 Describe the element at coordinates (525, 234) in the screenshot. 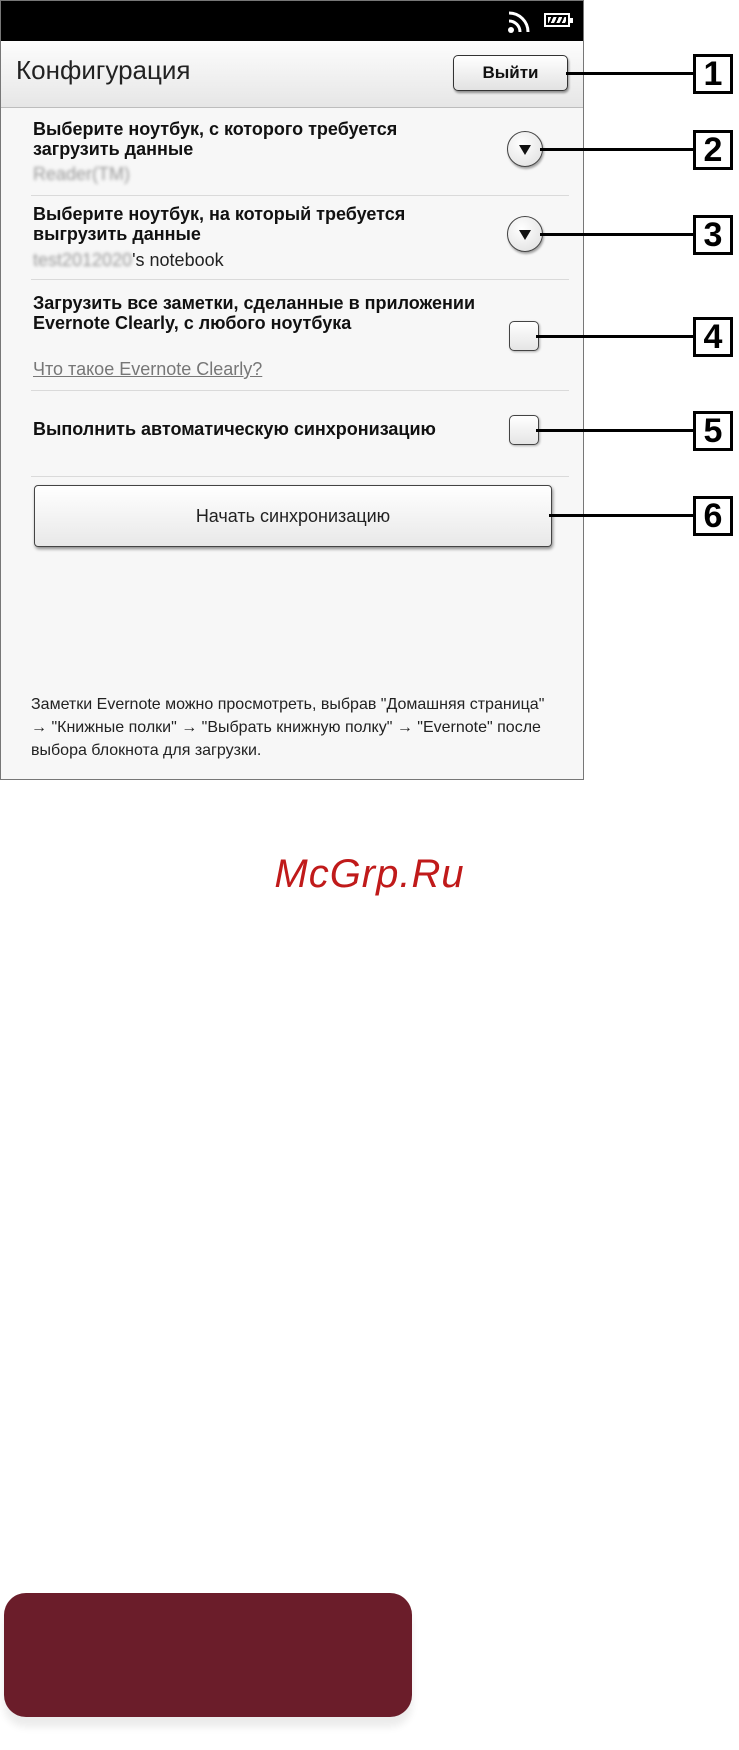

I see `target-notebook-dropdown` at that location.